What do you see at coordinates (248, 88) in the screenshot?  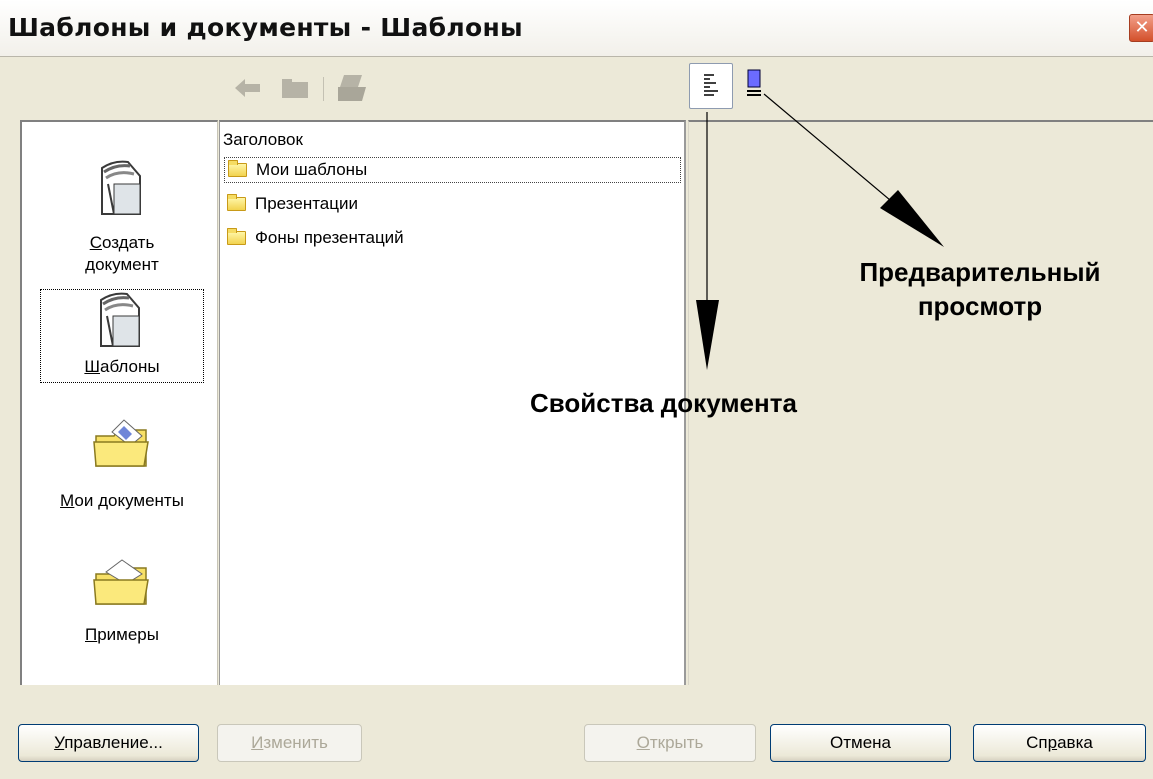 I see `back-arrow-icon` at bounding box center [248, 88].